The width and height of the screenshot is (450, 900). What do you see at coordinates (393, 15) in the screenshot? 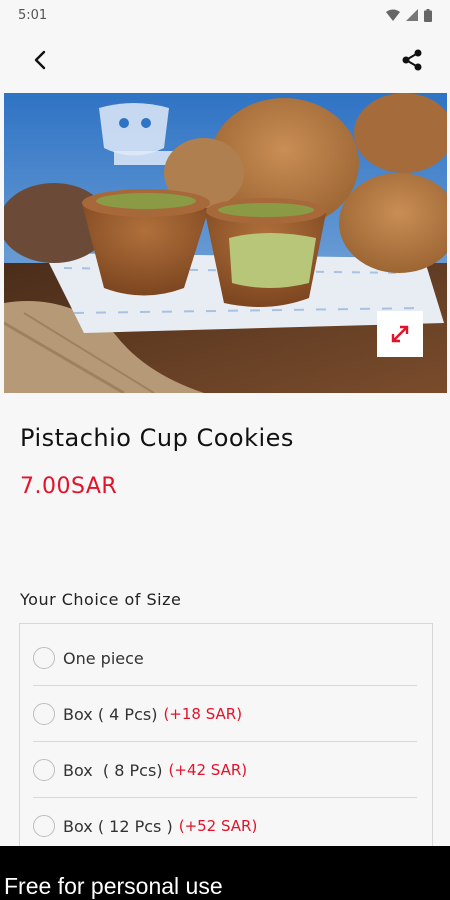
I see `wifi-icon` at bounding box center [393, 15].